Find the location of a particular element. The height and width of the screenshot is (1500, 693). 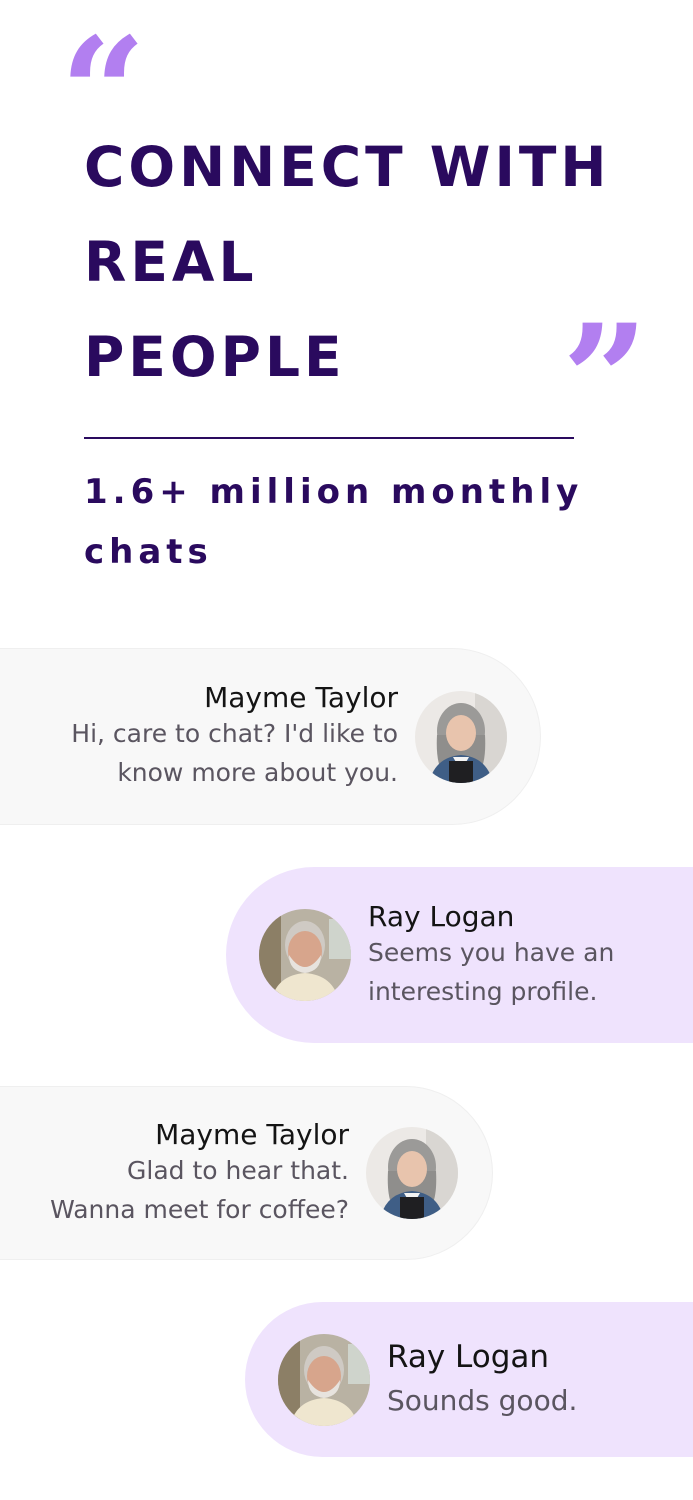

headline-line-3: PEOPLE is located at coordinates (215, 357).